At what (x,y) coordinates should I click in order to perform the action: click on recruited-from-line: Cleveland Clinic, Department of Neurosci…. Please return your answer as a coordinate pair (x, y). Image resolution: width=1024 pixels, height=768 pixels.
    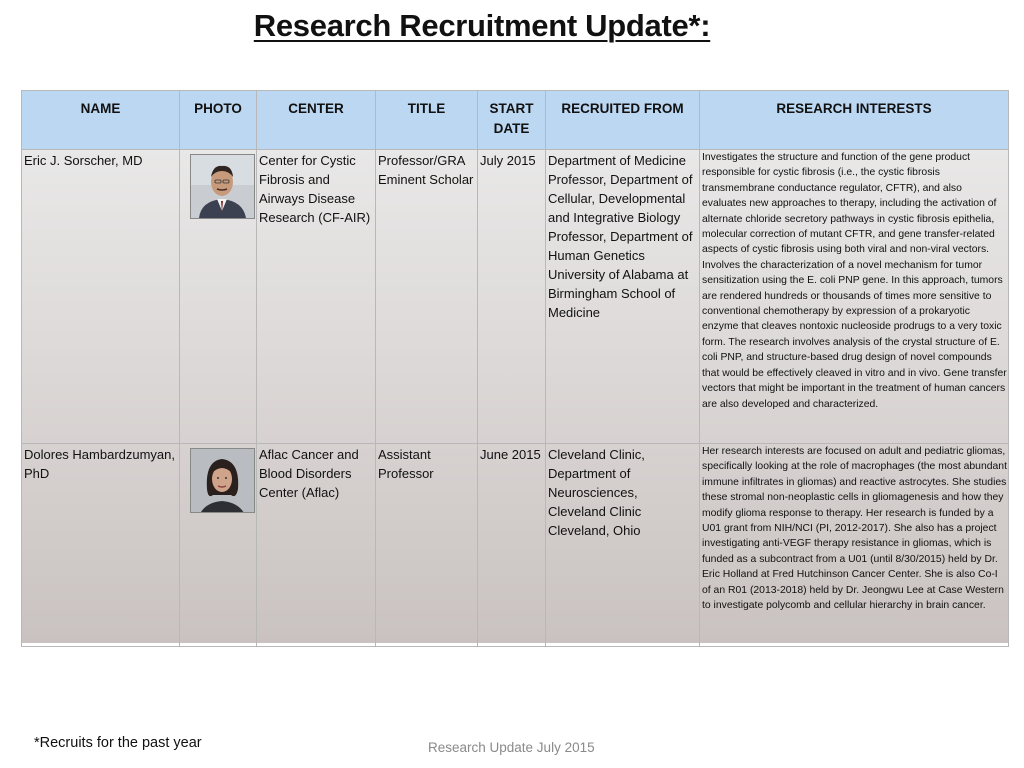
    Looking at the image, I should click on (596, 483).